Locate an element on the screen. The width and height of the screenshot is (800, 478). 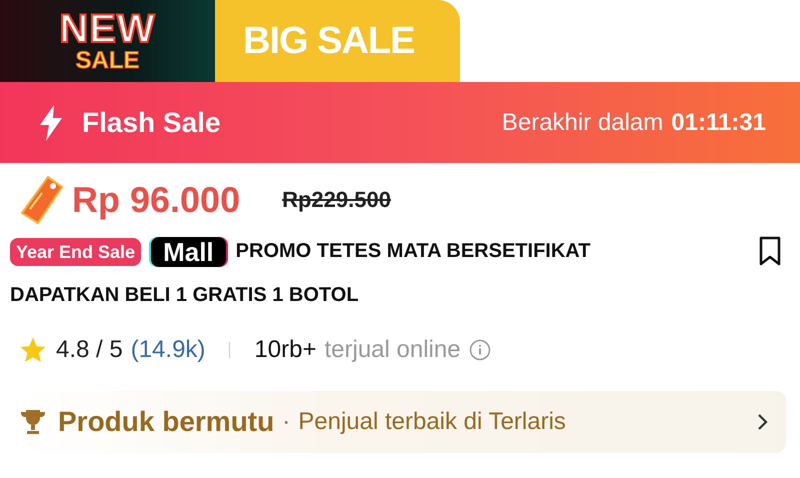
flash-sale-label: Flash Sale is located at coordinates (152, 122).